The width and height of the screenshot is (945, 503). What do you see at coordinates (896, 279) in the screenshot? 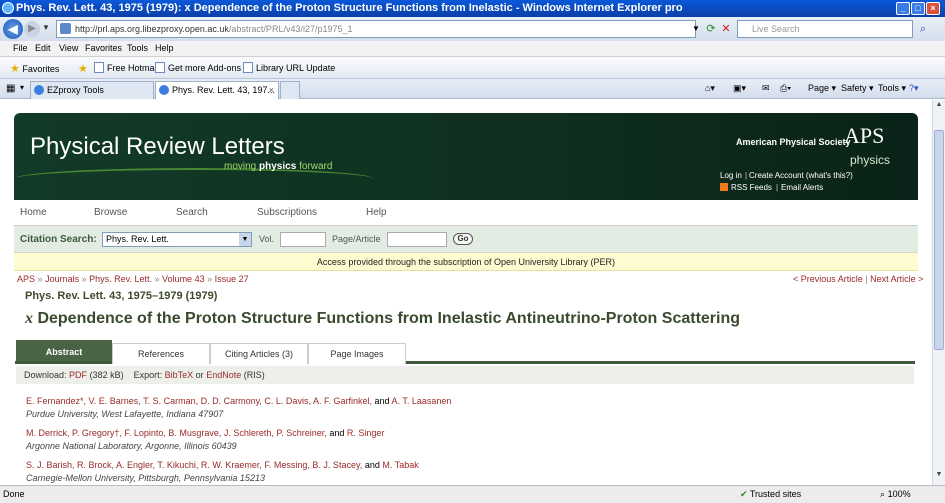
I see `next-article-link: Next Article >` at bounding box center [896, 279].